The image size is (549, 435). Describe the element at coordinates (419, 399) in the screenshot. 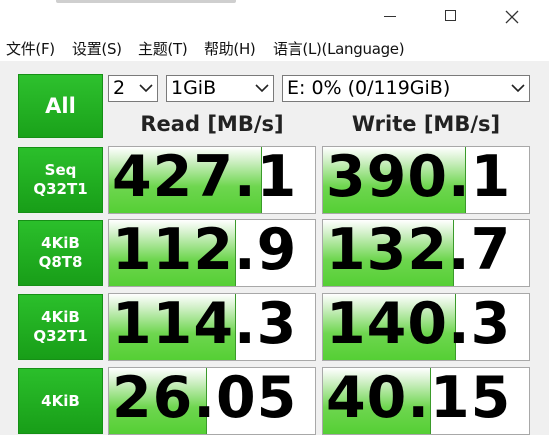

I see `write-result-value: 40.15` at that location.